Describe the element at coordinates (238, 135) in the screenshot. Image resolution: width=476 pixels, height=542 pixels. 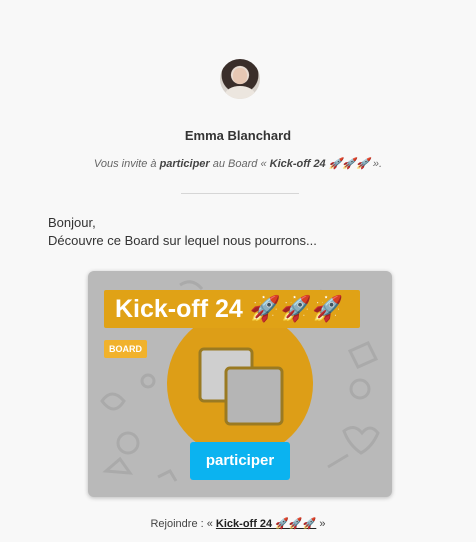
I see `sender-name: Emma Blanchard` at that location.